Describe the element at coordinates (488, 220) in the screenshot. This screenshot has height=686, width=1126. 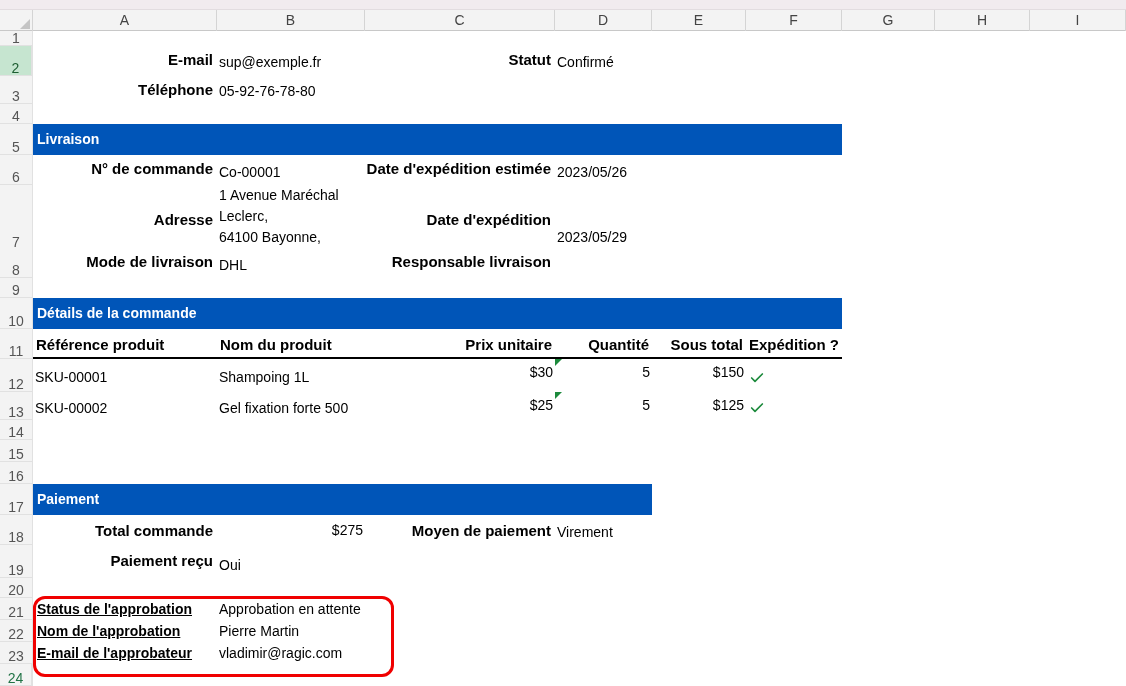
I see `field-label: Date d'expédition` at that location.